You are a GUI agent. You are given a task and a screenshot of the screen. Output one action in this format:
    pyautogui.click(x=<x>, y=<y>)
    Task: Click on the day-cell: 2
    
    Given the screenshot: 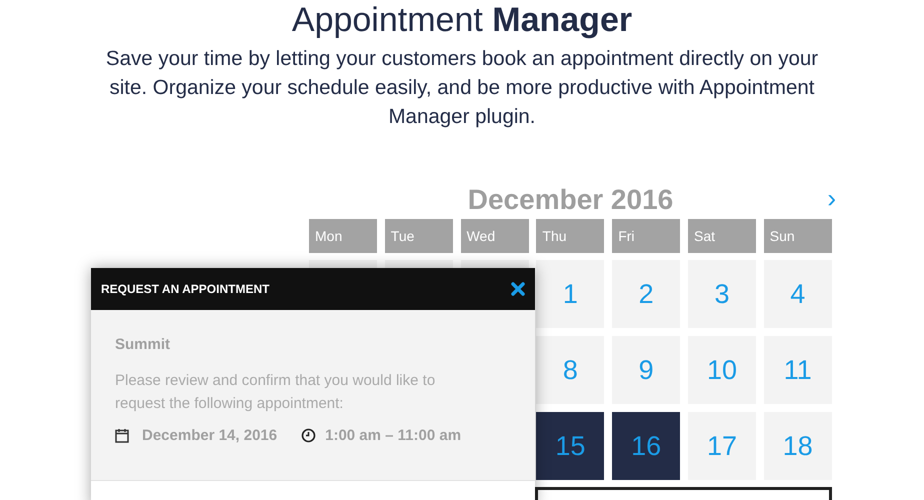 What is the action you would take?
    pyautogui.click(x=646, y=294)
    